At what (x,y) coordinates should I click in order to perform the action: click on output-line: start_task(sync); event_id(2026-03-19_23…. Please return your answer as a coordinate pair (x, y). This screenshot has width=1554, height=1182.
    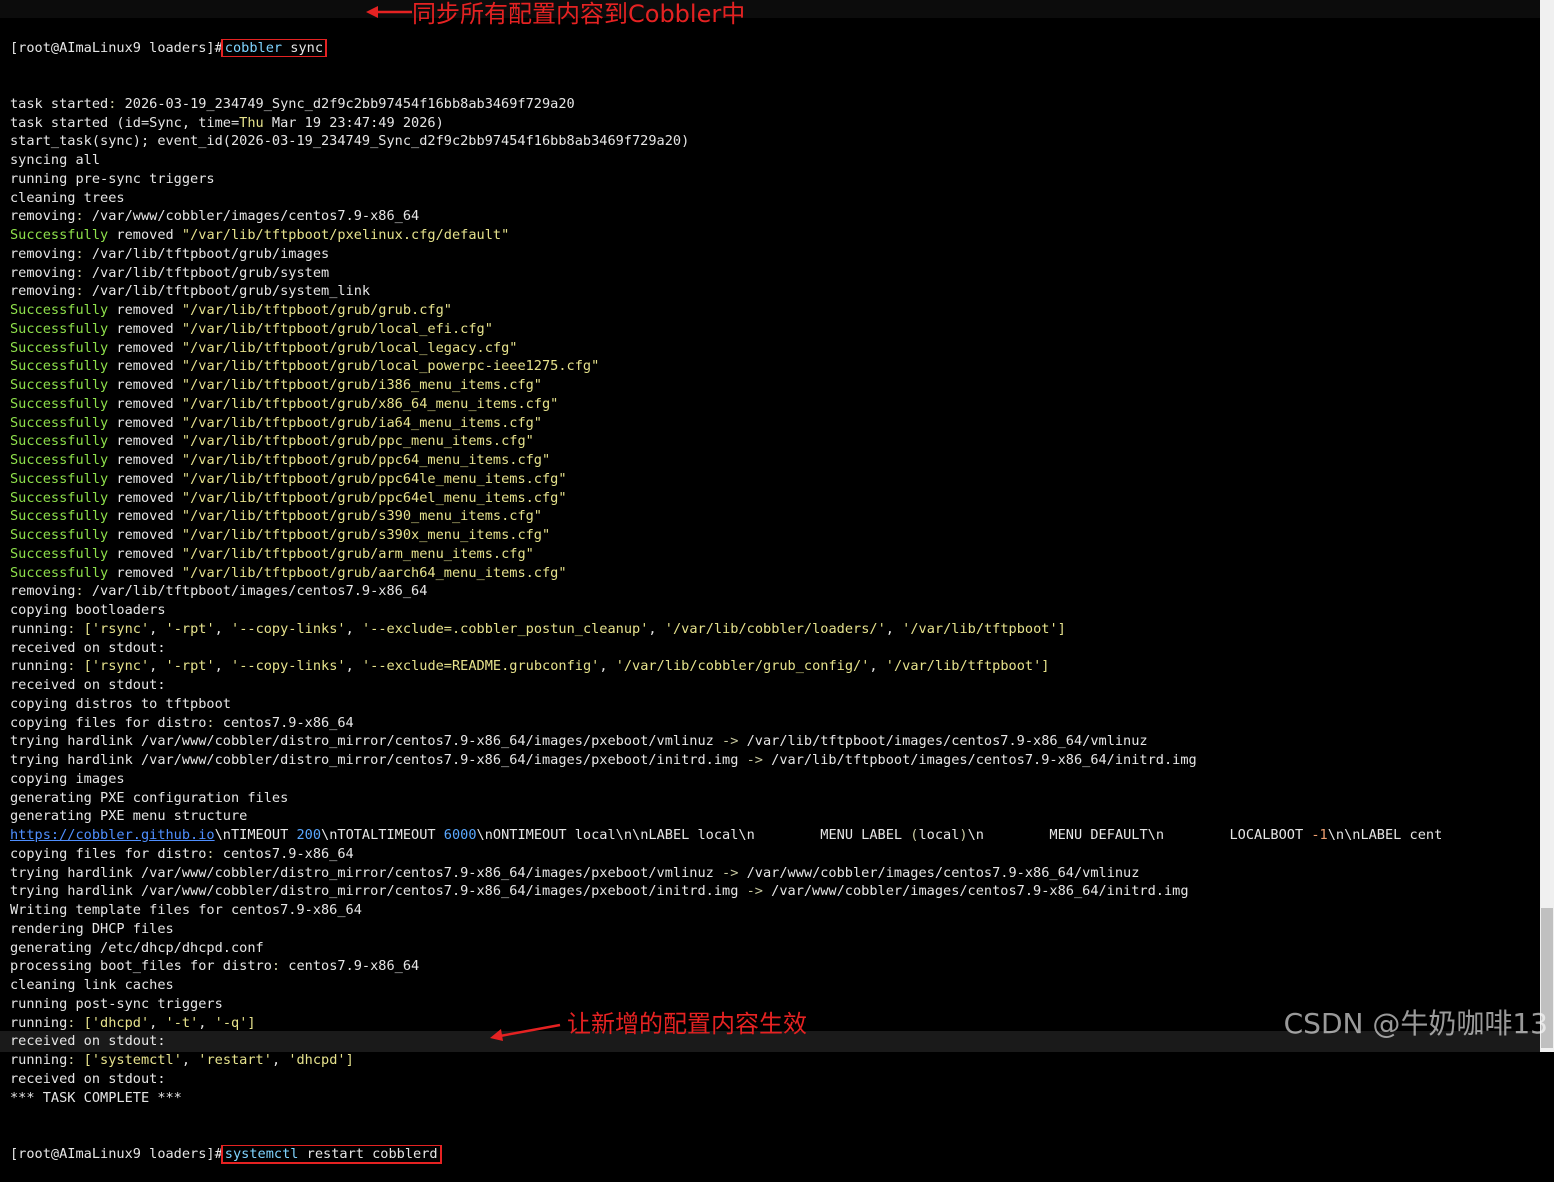
    Looking at the image, I should click on (350, 141).